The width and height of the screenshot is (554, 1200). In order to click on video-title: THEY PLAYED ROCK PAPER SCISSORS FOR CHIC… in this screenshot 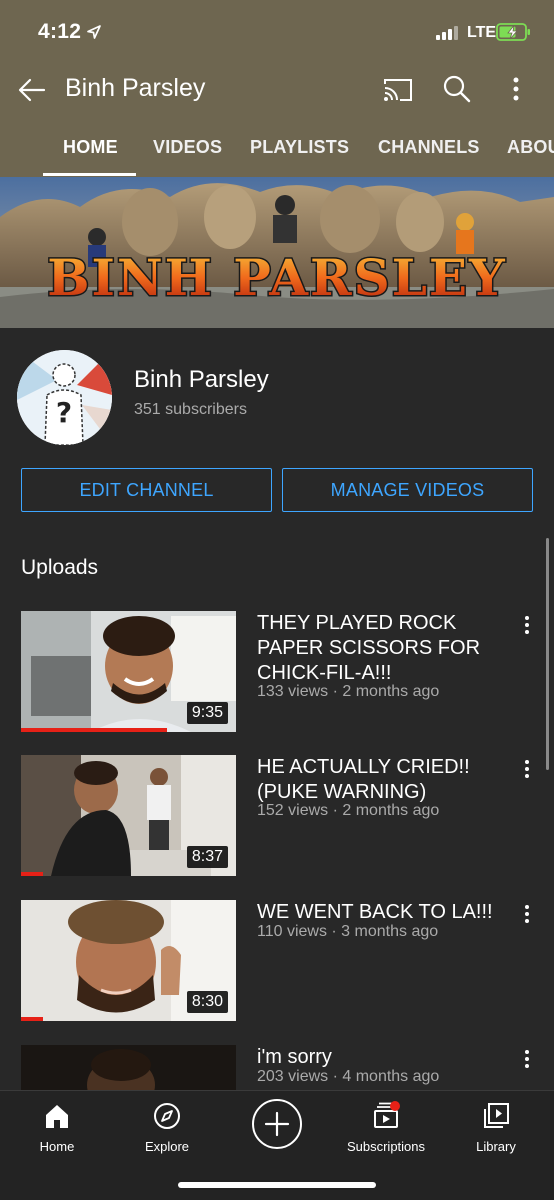, I will do `click(382, 648)`.